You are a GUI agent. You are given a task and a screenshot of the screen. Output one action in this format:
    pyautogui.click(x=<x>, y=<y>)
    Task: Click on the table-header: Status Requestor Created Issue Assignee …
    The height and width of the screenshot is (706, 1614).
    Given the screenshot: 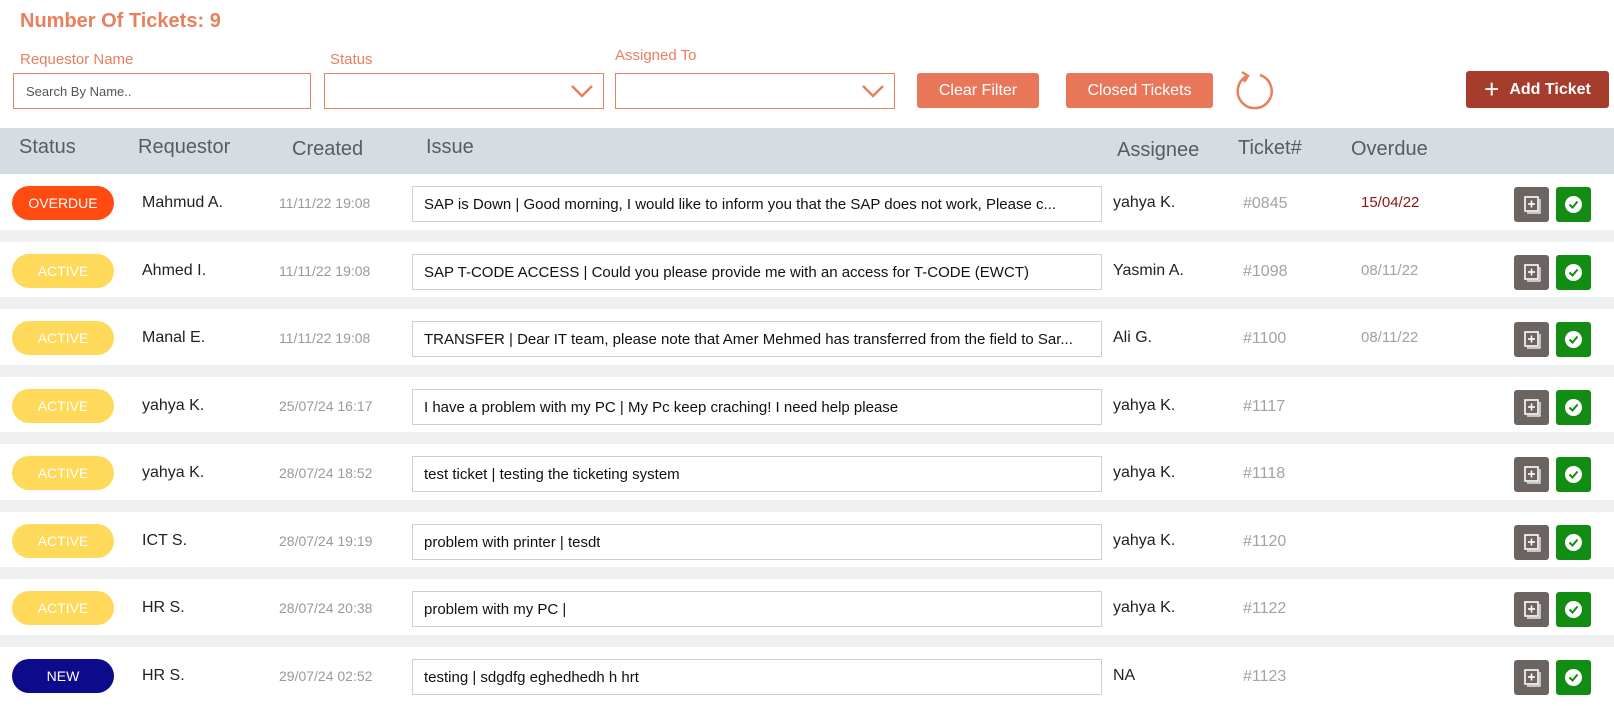 What is the action you would take?
    pyautogui.click(x=807, y=151)
    